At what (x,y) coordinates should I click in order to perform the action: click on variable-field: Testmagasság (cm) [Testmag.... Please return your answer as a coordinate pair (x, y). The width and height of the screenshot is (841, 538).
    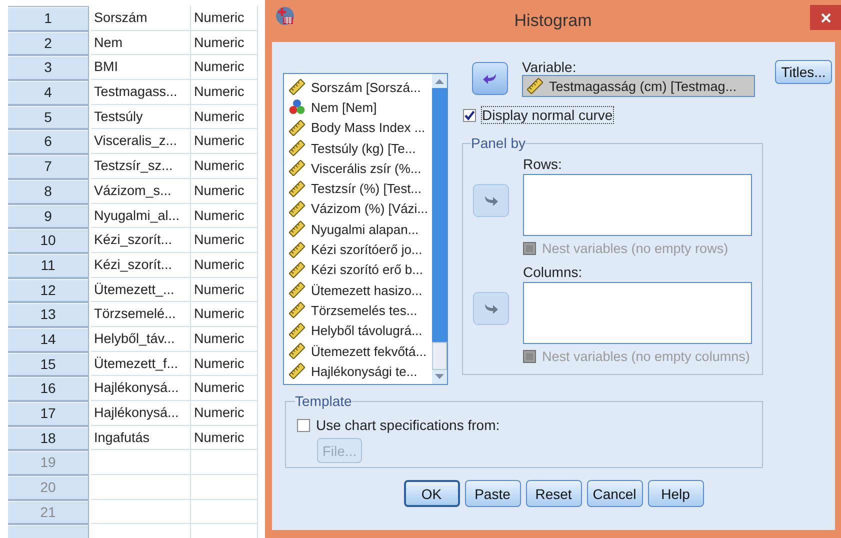
    Looking at the image, I should click on (638, 86).